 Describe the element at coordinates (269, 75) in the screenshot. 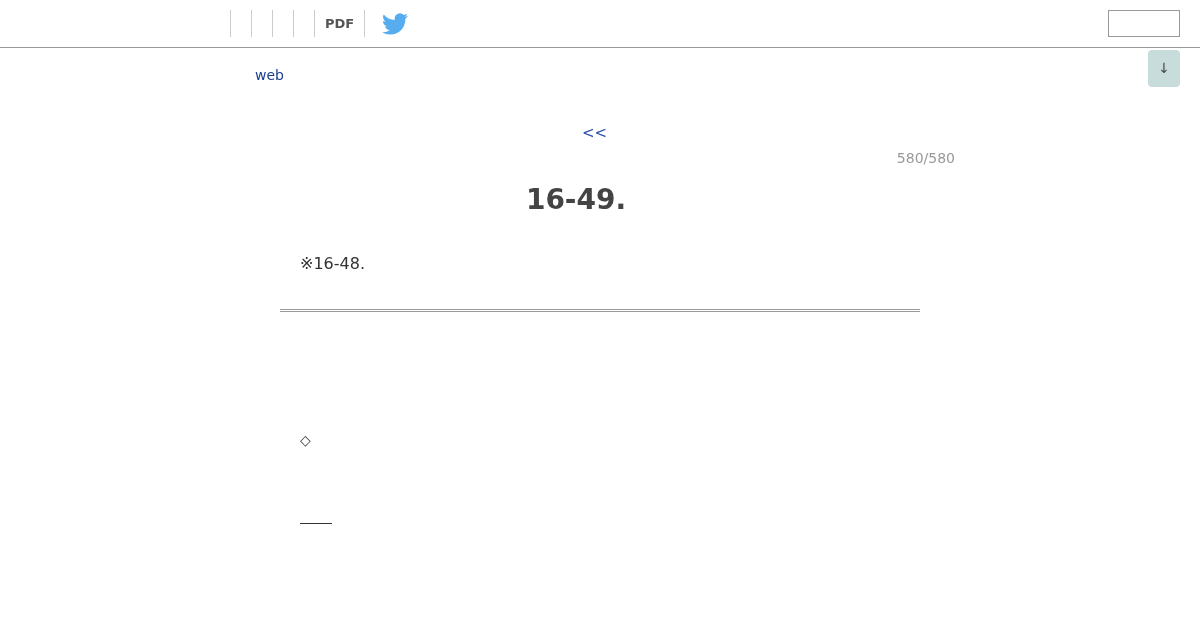

I see `breadcrumb-link: web` at that location.